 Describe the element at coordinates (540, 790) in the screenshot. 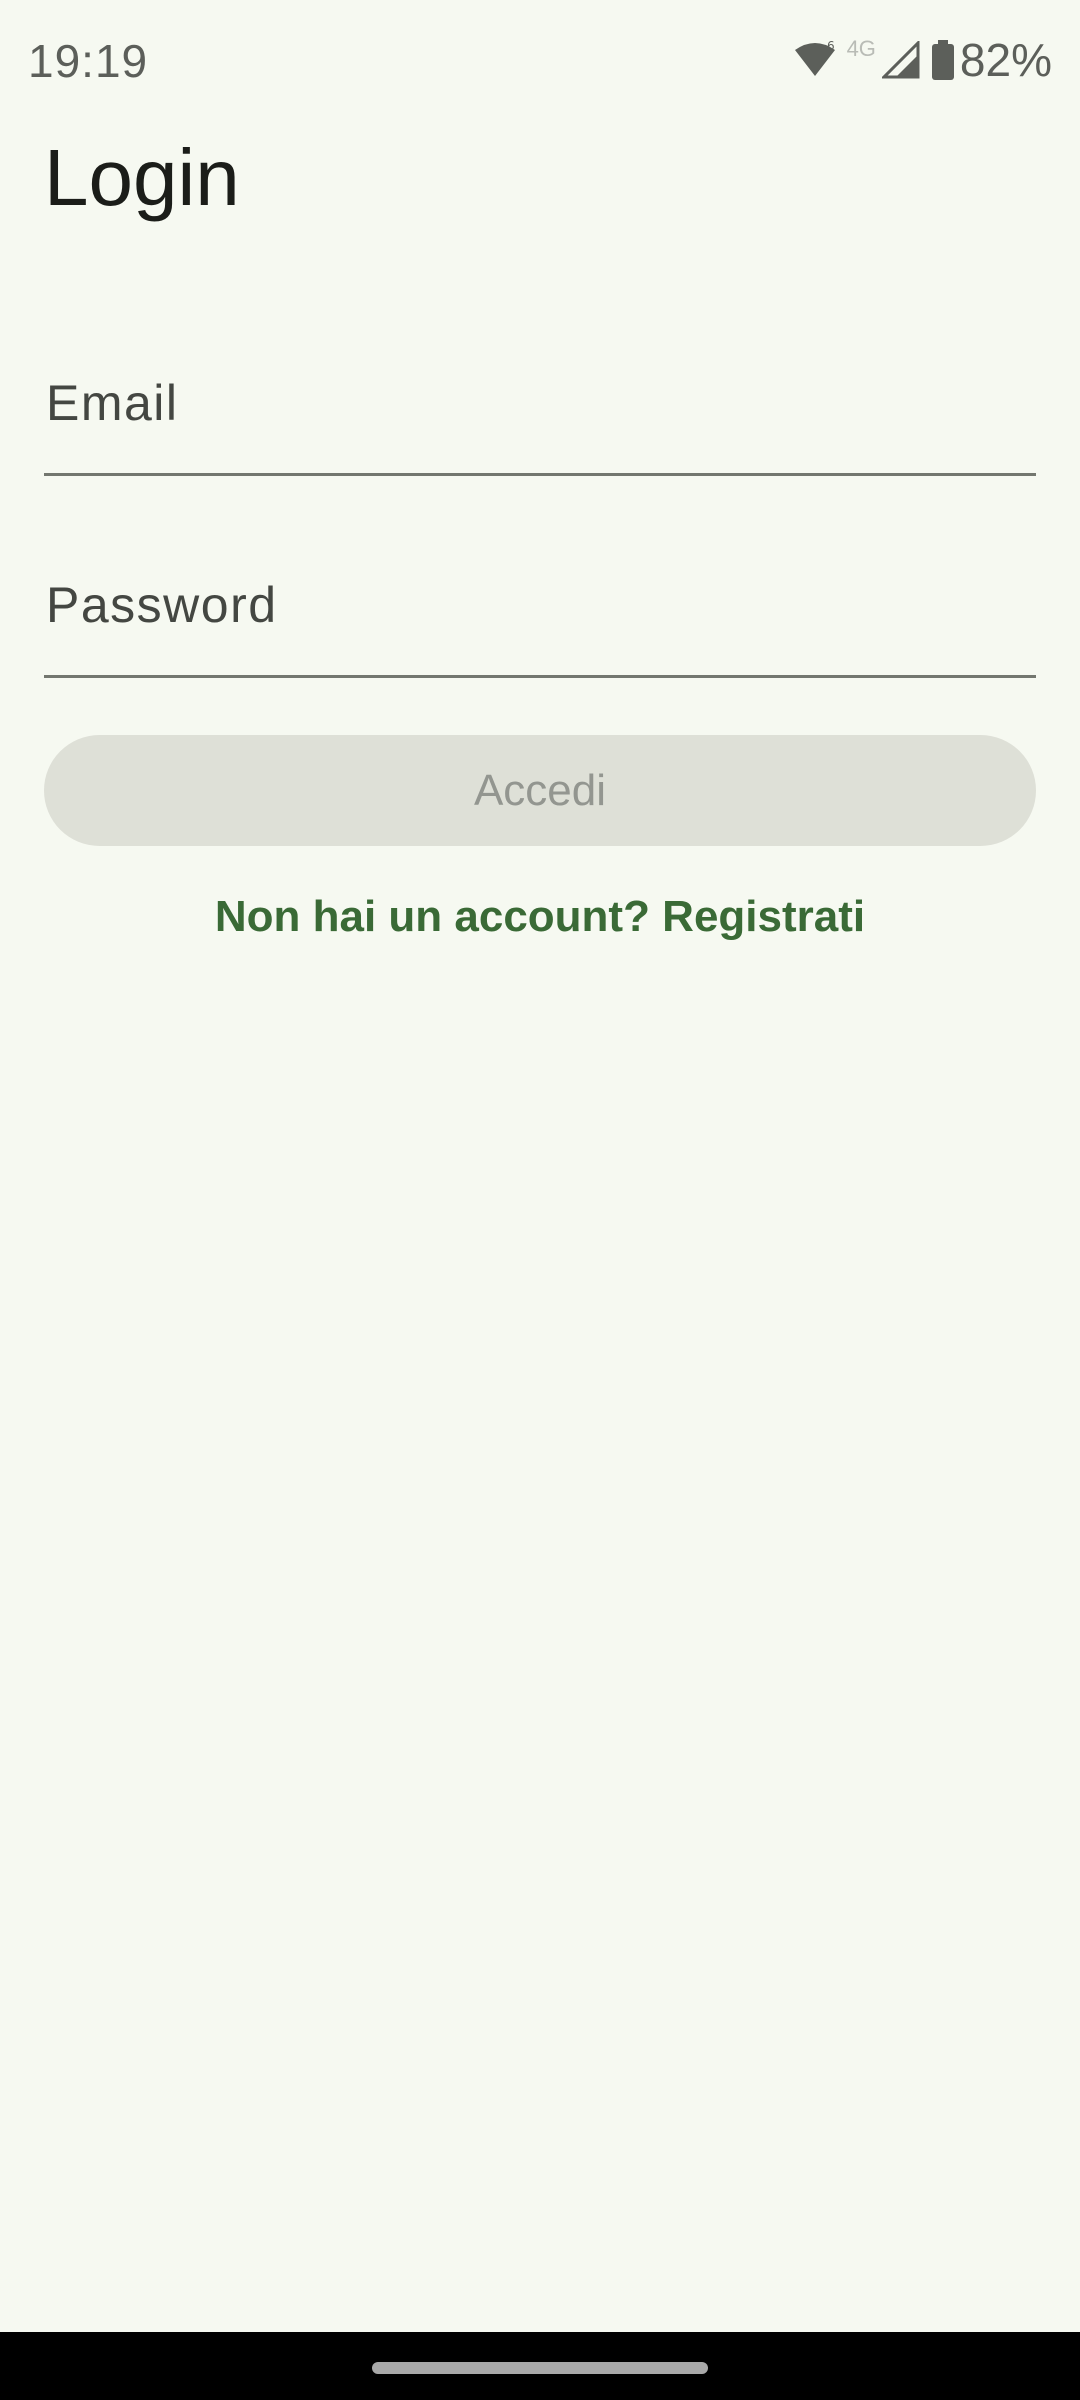

I see `login-button: Accedi` at that location.